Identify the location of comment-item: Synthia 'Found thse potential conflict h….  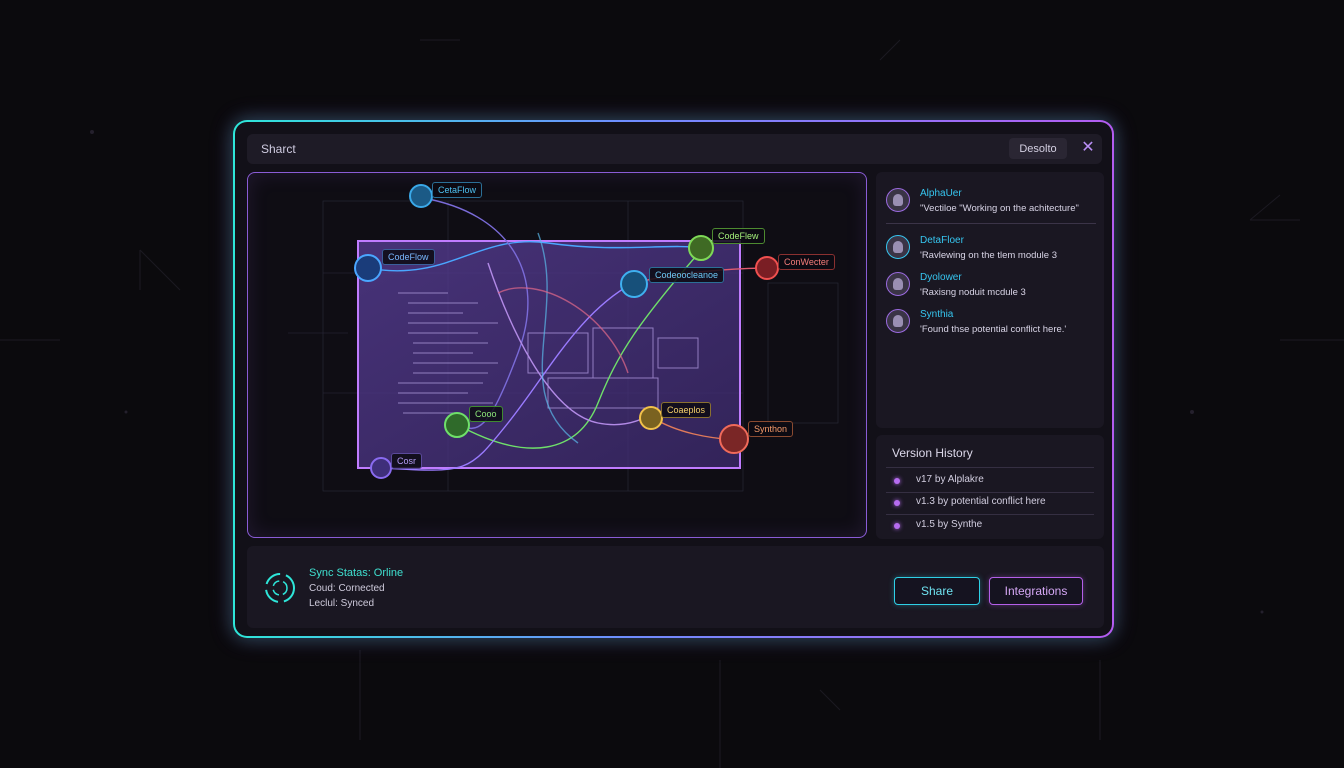
(991, 321).